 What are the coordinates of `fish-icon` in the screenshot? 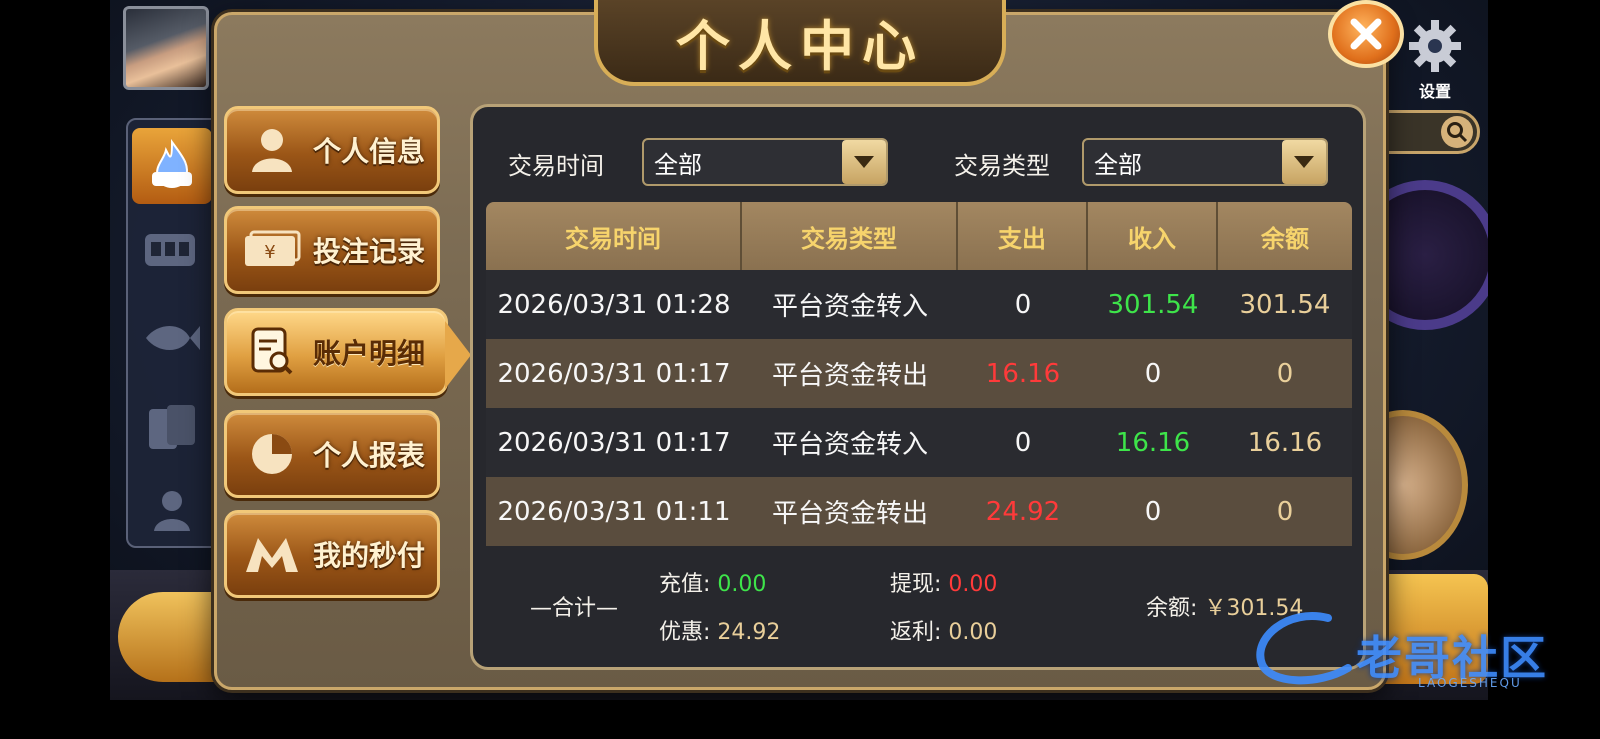 It's located at (173, 338).